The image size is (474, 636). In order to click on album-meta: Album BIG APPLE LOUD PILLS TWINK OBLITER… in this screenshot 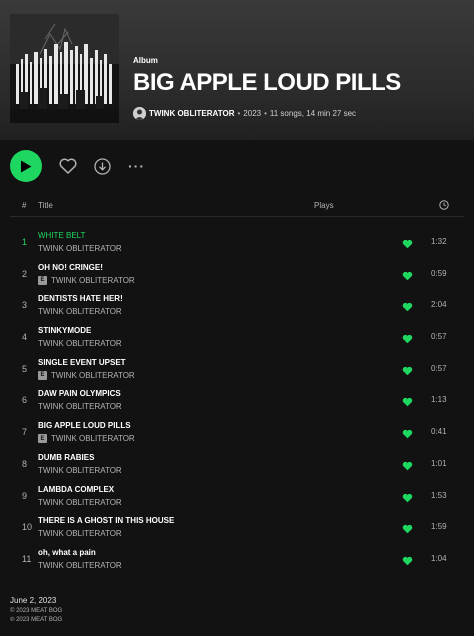, I will do `click(298, 88)`.